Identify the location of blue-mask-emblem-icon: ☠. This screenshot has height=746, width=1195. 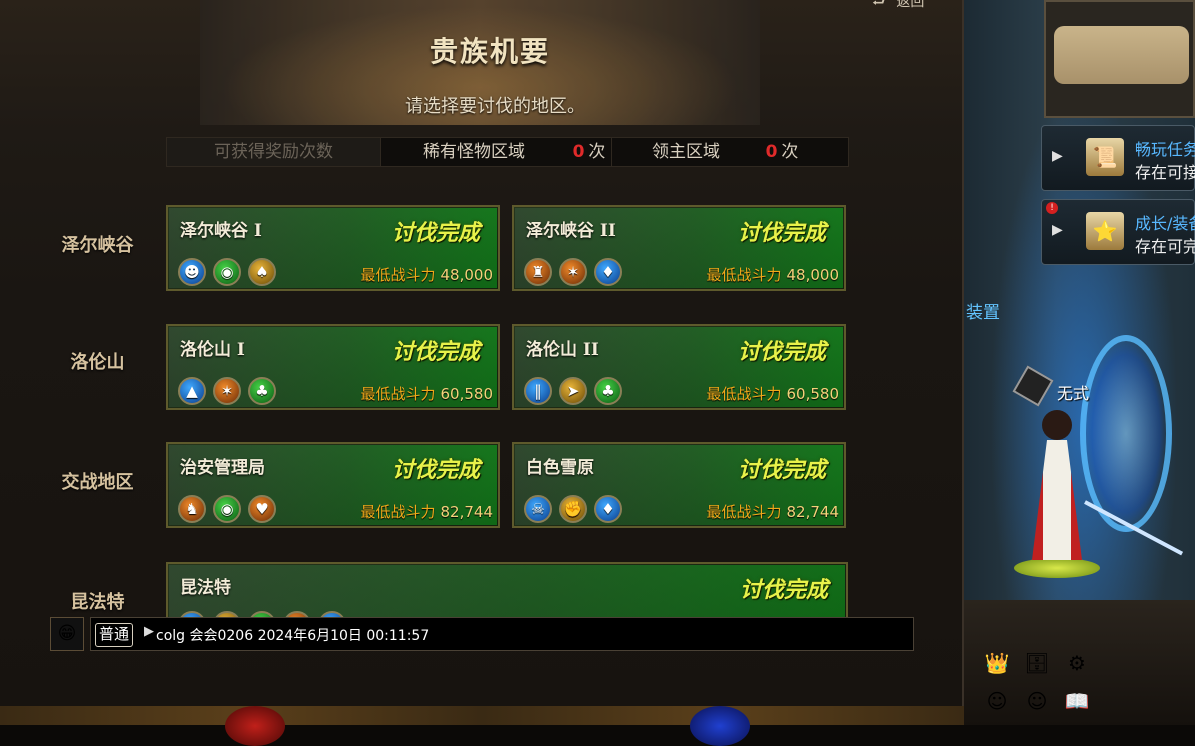
(538, 509).